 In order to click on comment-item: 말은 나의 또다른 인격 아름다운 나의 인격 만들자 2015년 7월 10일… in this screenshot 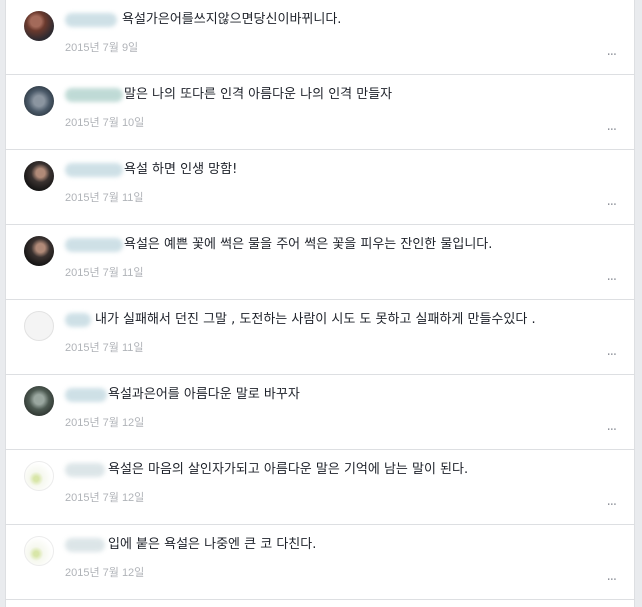, I will do `click(320, 112)`.